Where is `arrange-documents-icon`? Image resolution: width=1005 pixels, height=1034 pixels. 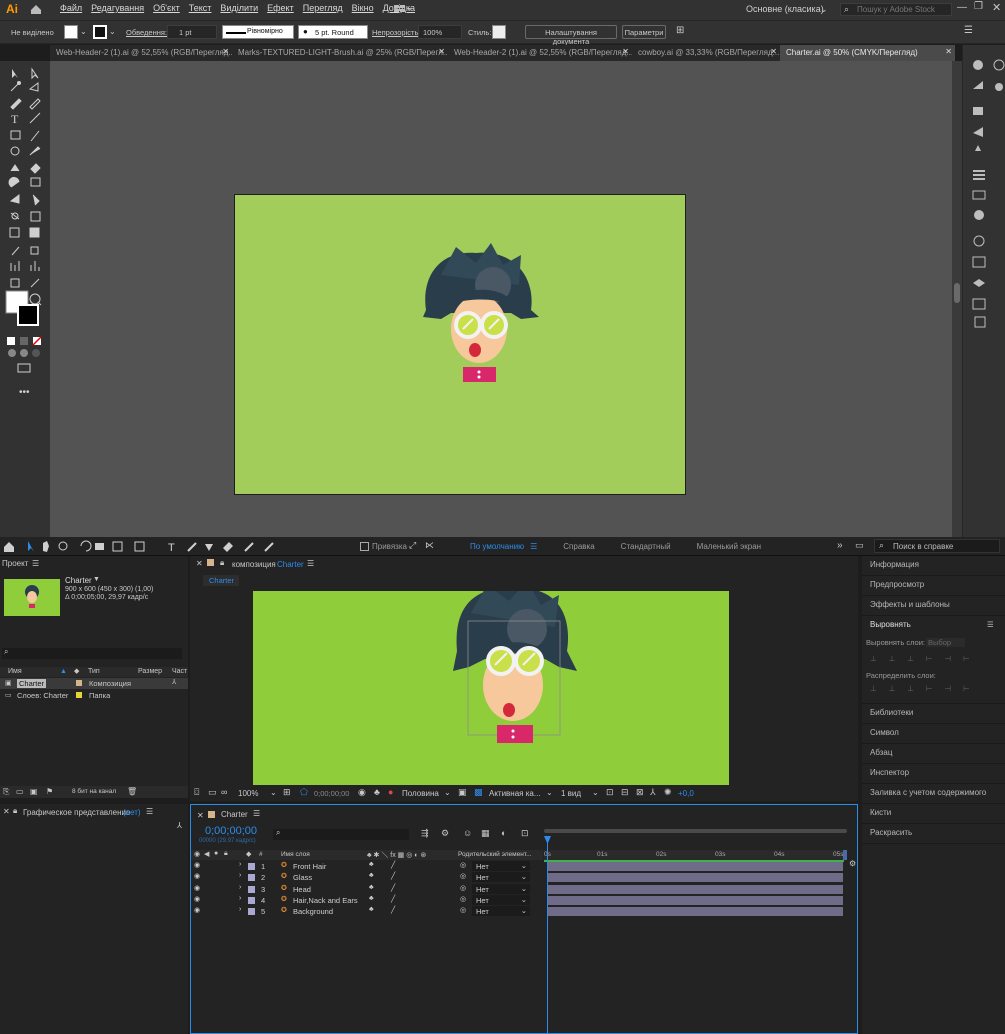 arrange-documents-icon is located at coordinates (404, 9).